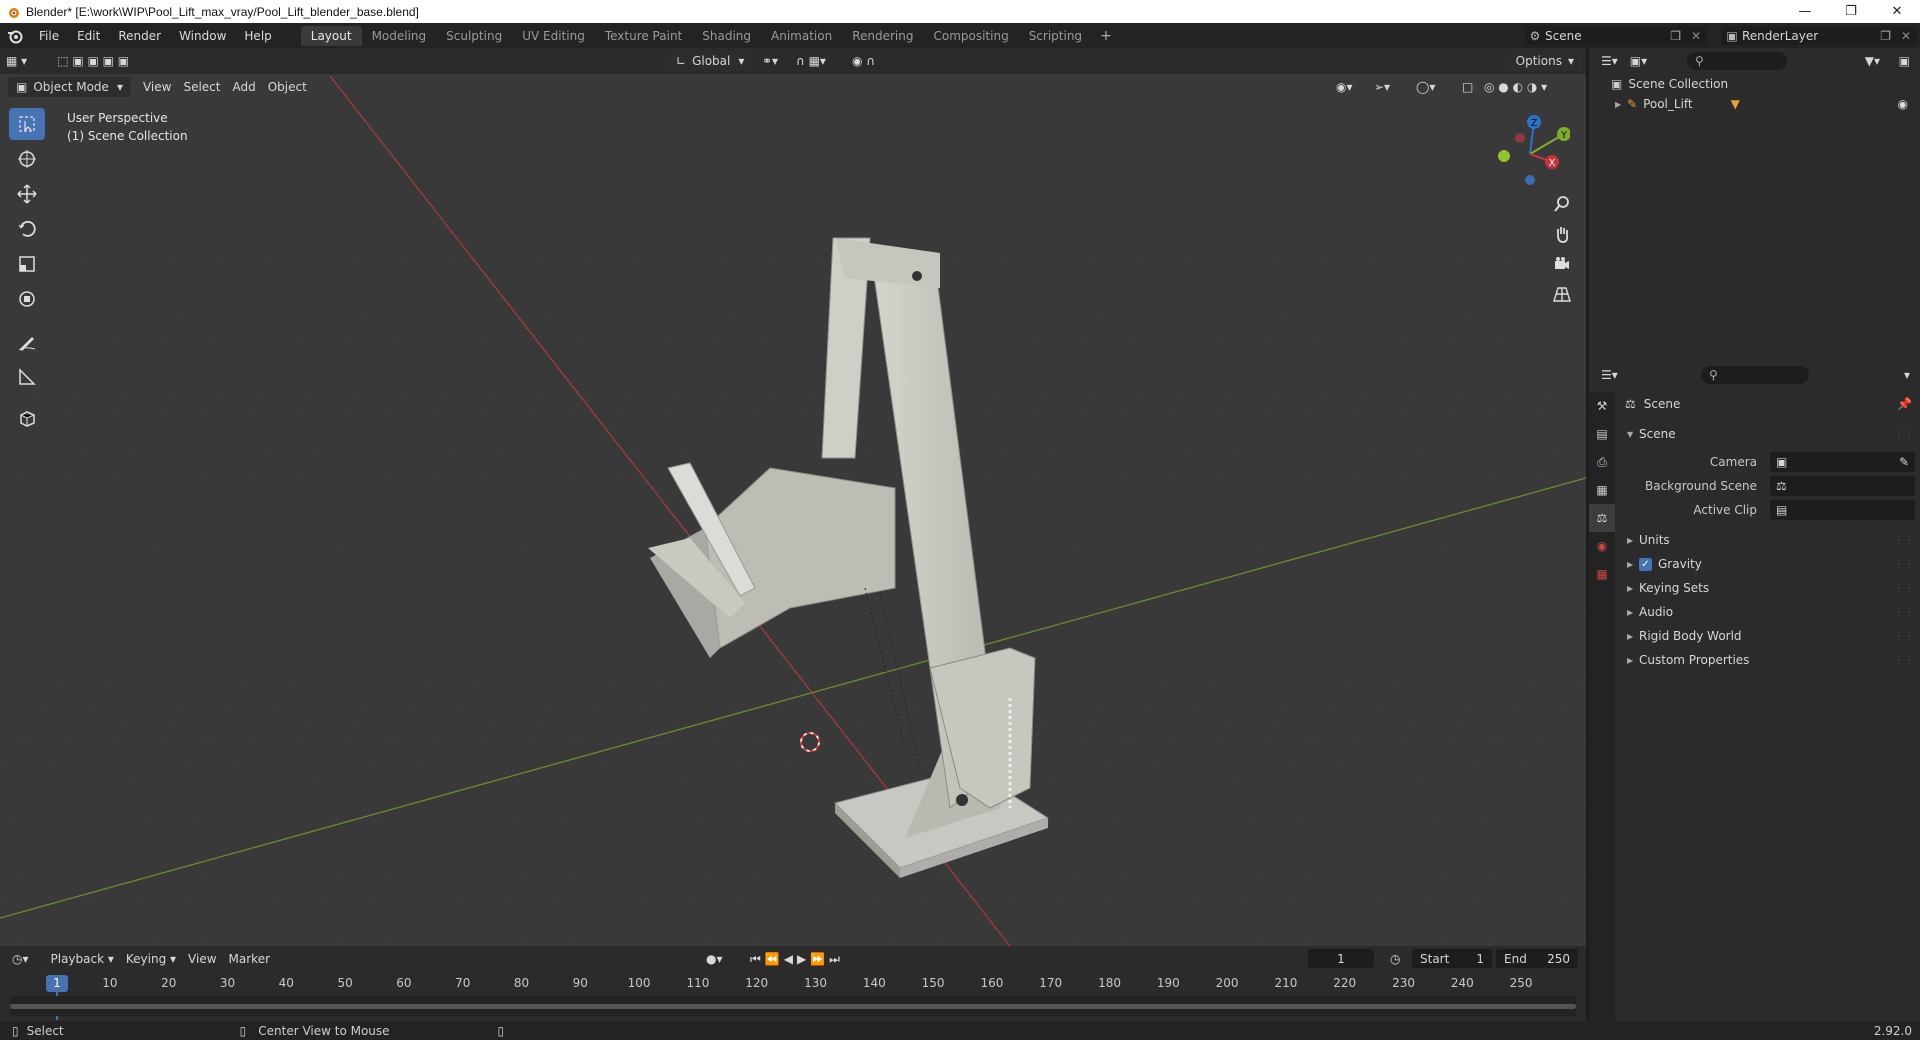 The image size is (1920, 1040). Describe the element at coordinates (1602, 546) in the screenshot. I see `world-tab-icon: ◉` at that location.